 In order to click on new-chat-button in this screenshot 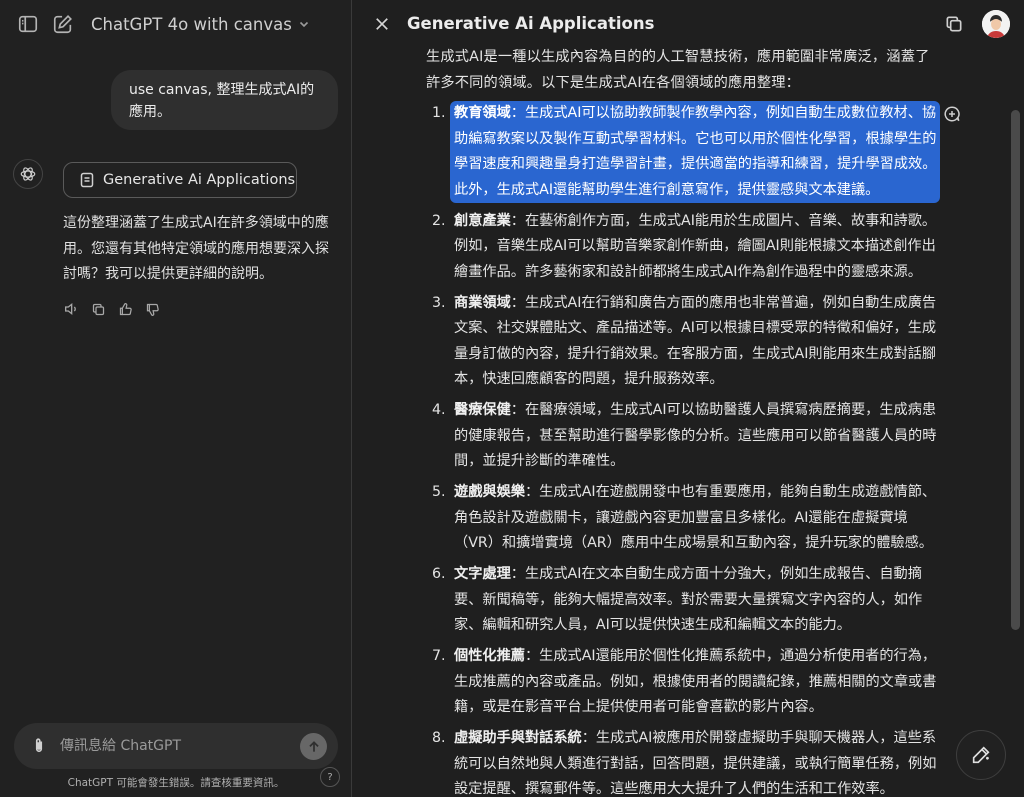, I will do `click(63, 24)`.